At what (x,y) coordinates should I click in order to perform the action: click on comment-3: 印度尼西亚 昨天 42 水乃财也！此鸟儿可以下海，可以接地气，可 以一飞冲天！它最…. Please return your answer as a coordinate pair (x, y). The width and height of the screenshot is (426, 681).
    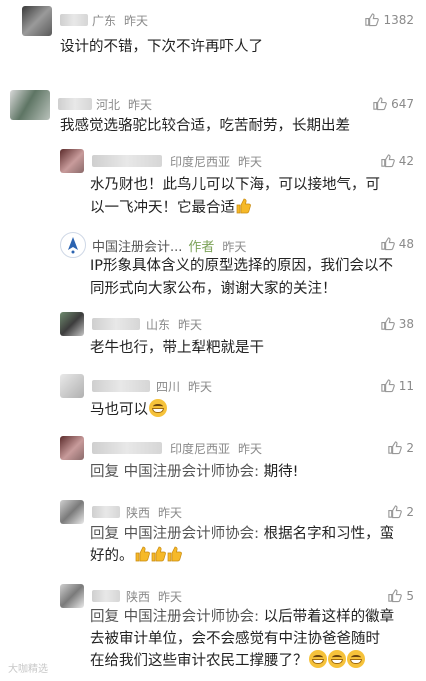
    Looking at the image, I should click on (213, 185).